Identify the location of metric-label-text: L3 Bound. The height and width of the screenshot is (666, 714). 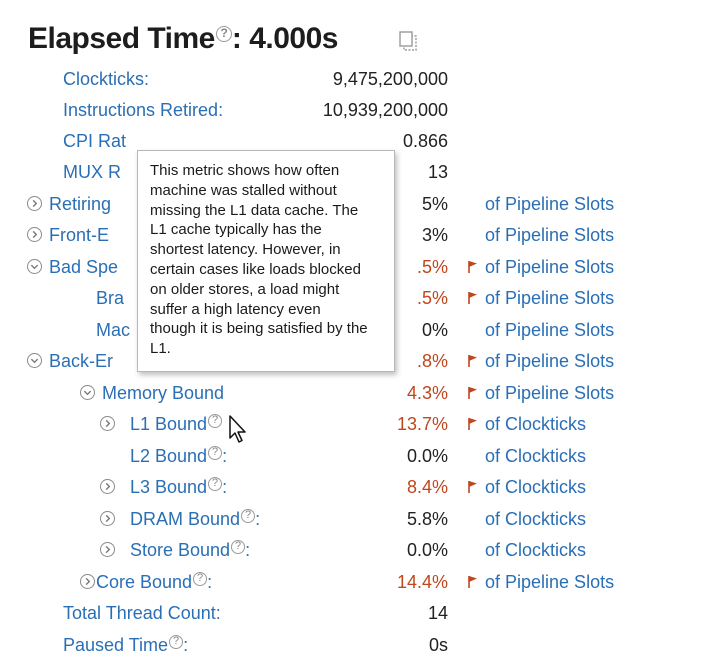
(169, 487).